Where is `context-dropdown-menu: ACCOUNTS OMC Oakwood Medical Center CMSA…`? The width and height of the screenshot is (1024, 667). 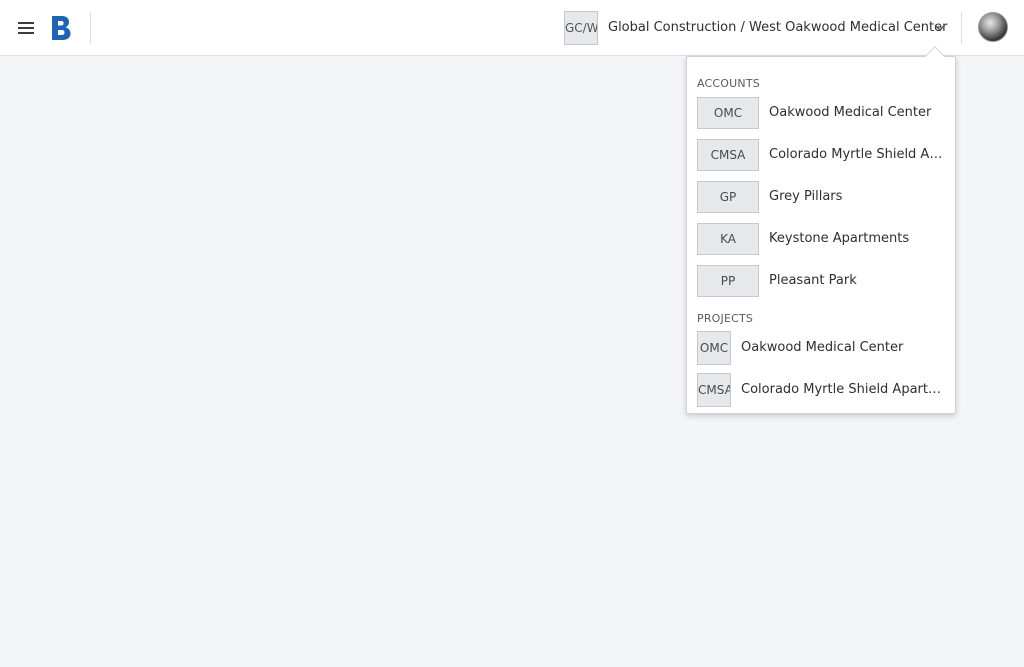 context-dropdown-menu: ACCOUNTS OMC Oakwood Medical Center CMSA… is located at coordinates (821, 235).